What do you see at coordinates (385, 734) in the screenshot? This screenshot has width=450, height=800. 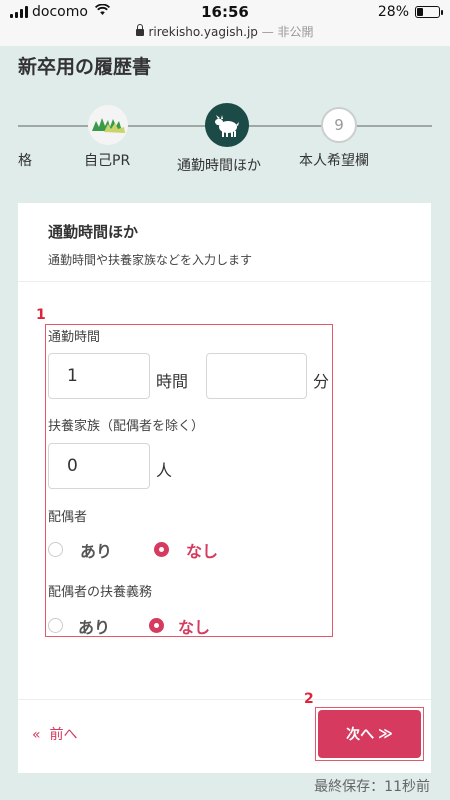 I see `double-chevron-right-icon: ≫` at bounding box center [385, 734].